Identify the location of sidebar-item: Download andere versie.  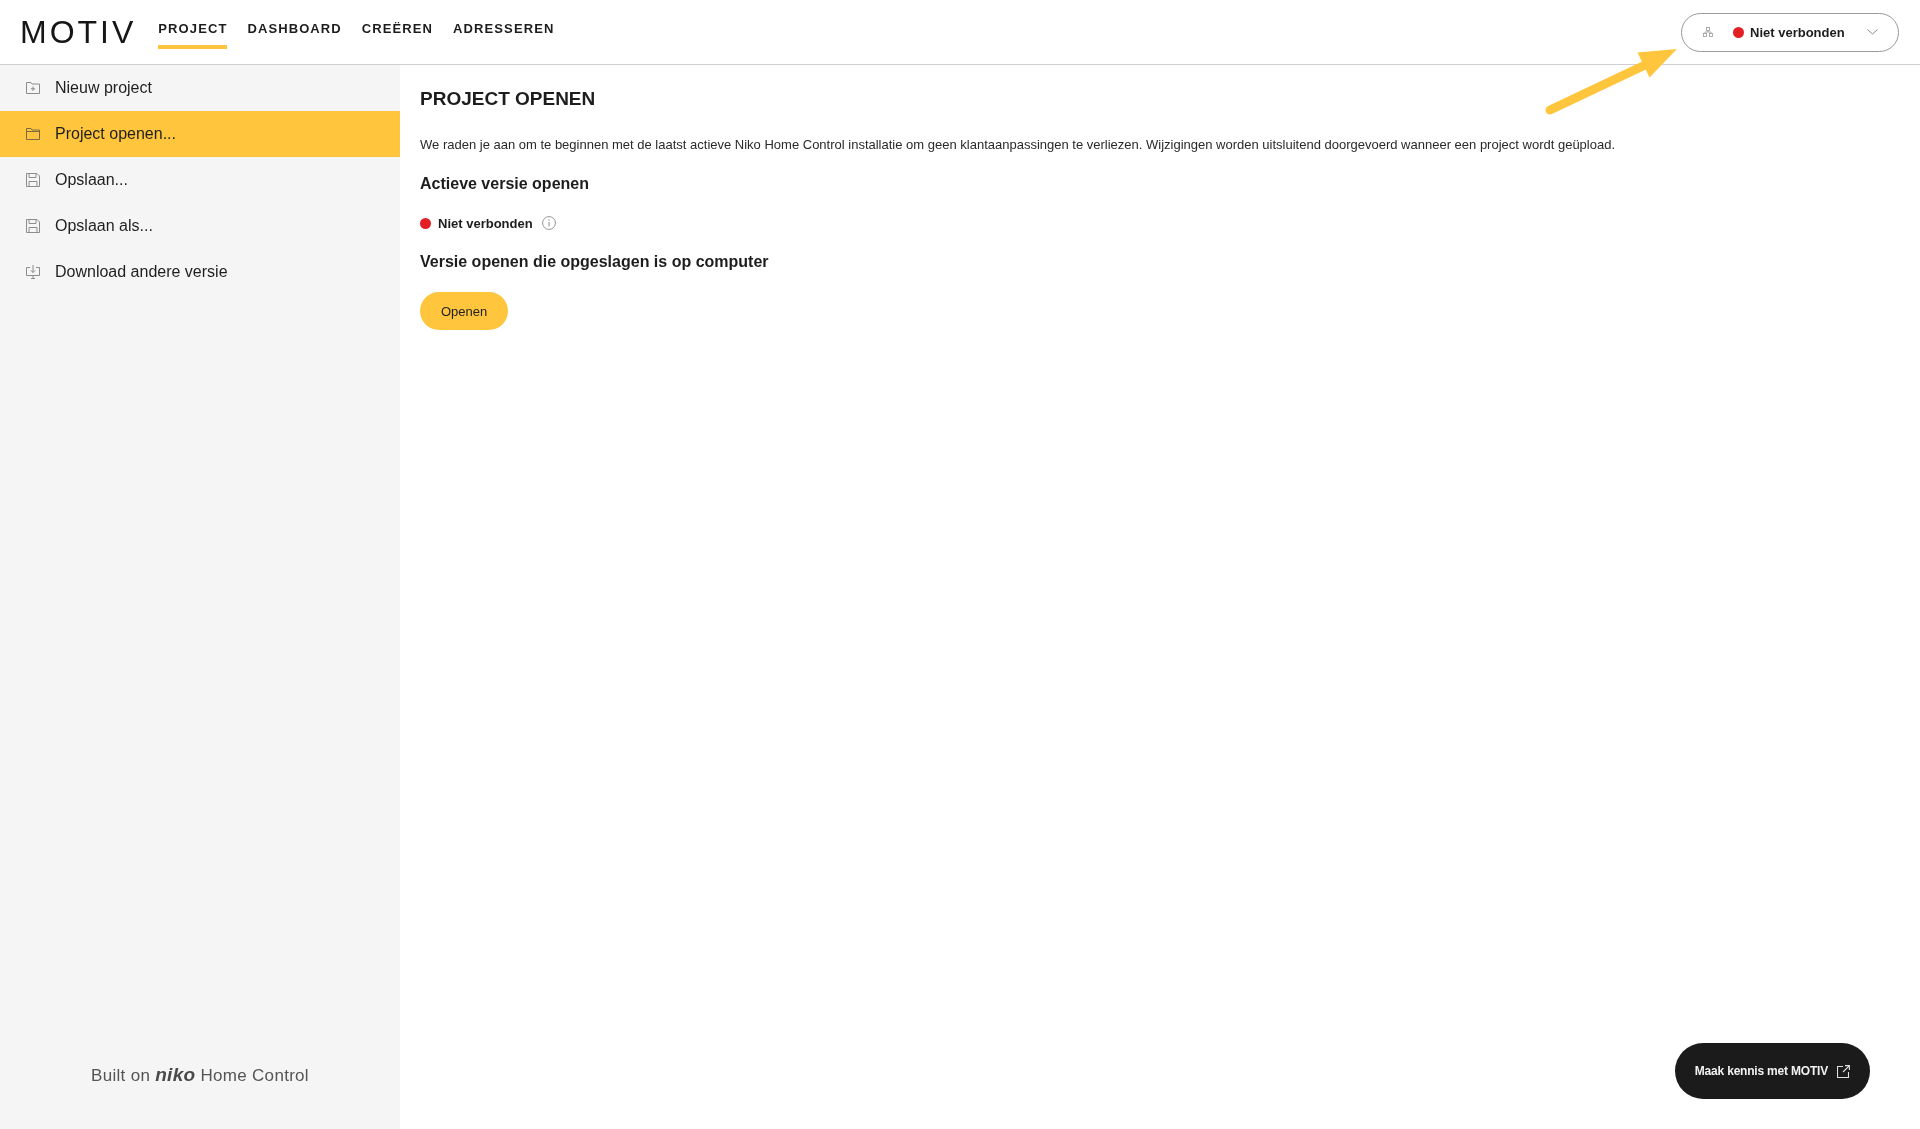
(200, 272).